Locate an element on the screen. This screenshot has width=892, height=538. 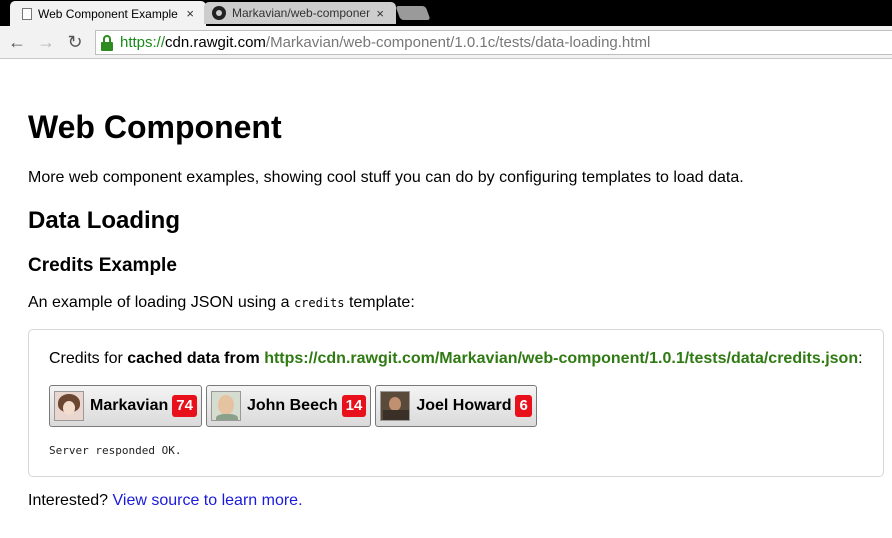
back-button: ← is located at coordinates (17, 42).